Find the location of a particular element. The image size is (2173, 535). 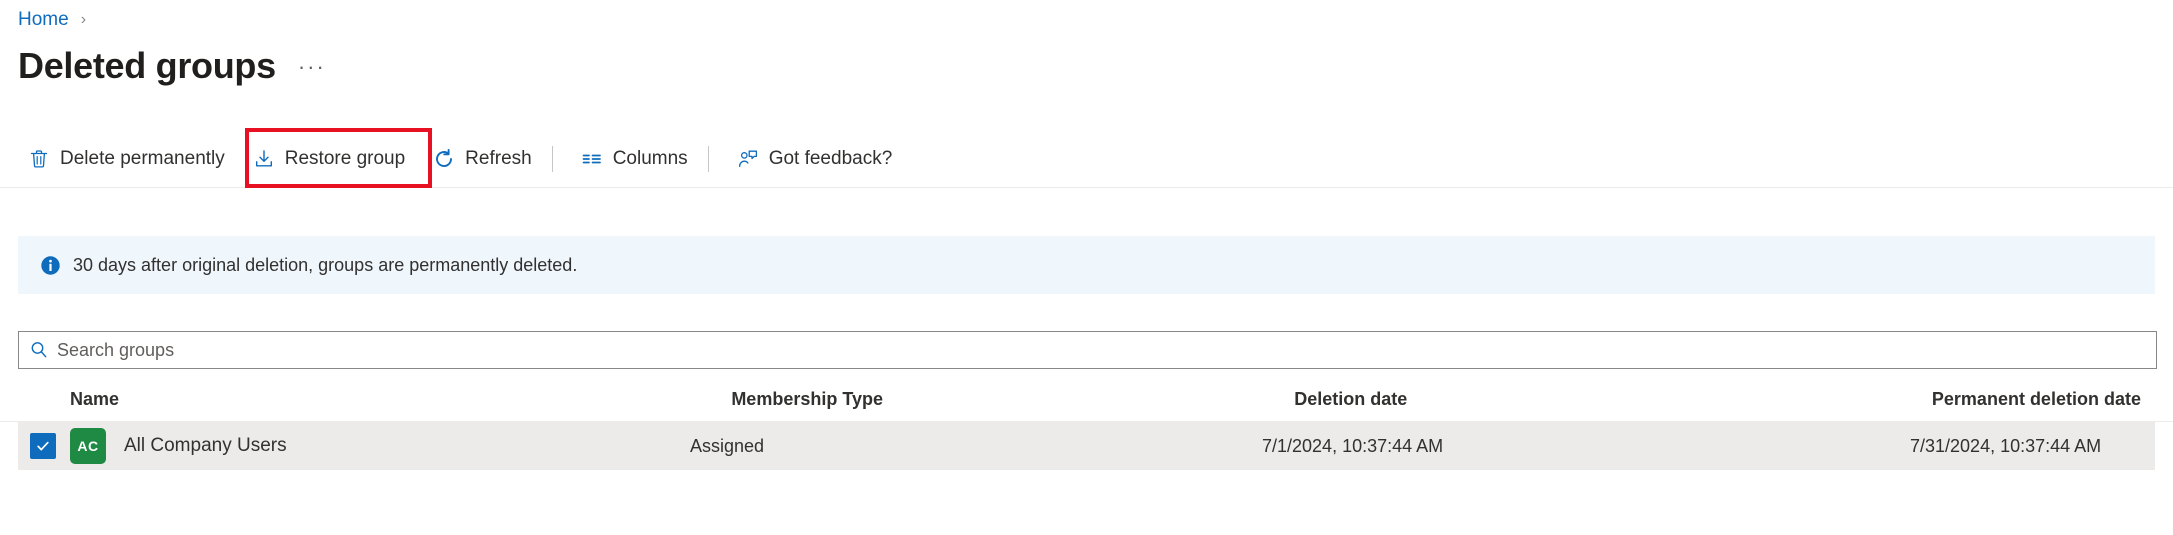

refresh-button: Refresh is located at coordinates (482, 159).